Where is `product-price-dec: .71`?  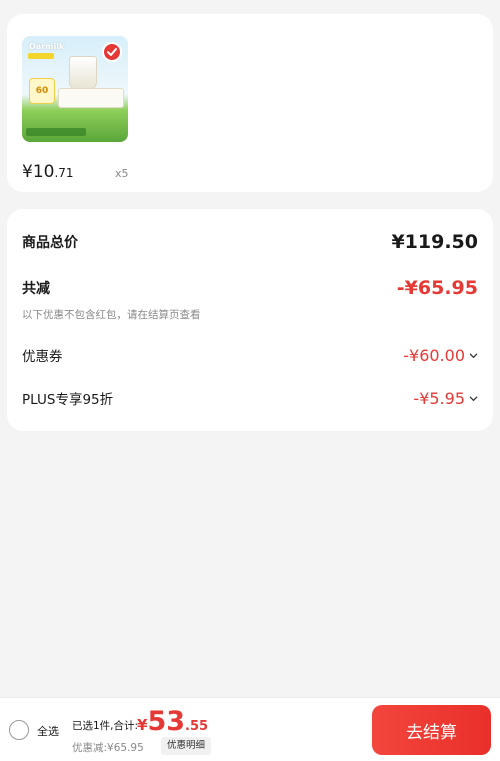
product-price-dec: .71 is located at coordinates (64, 173).